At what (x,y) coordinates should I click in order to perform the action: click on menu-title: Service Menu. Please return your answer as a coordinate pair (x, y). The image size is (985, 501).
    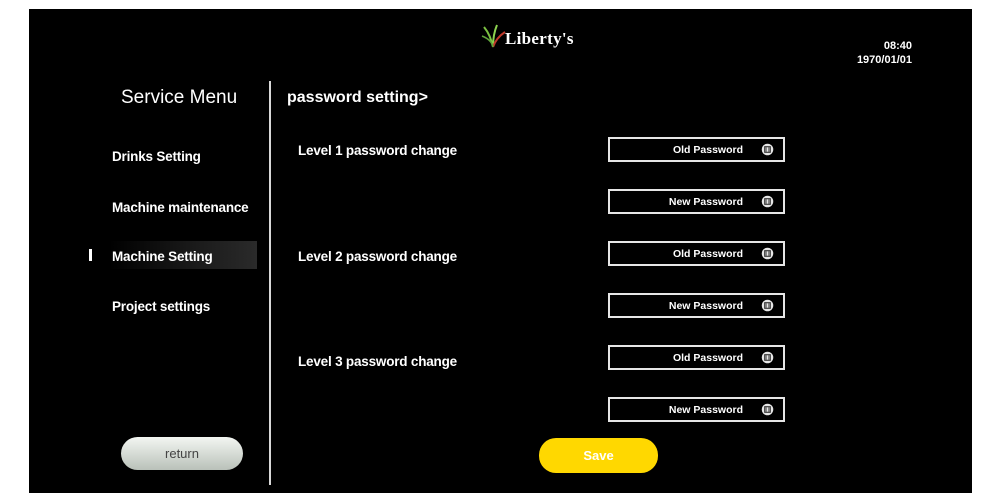
    Looking at the image, I should click on (179, 97).